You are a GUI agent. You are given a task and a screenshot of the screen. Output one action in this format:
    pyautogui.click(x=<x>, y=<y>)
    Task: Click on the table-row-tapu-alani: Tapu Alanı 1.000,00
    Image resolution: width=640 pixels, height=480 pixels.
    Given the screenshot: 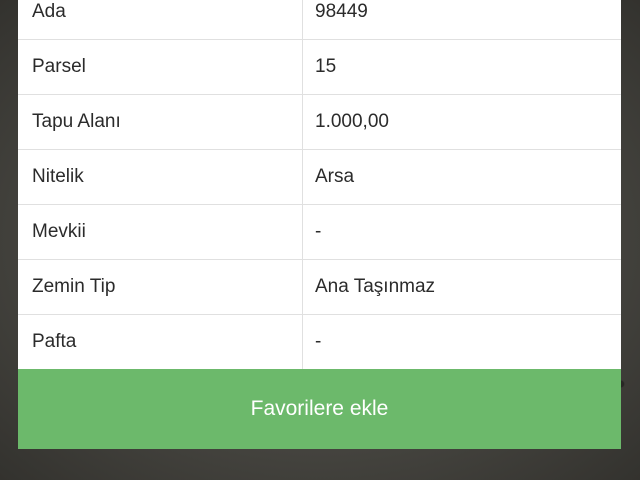 What is the action you would take?
    pyautogui.click(x=319, y=122)
    